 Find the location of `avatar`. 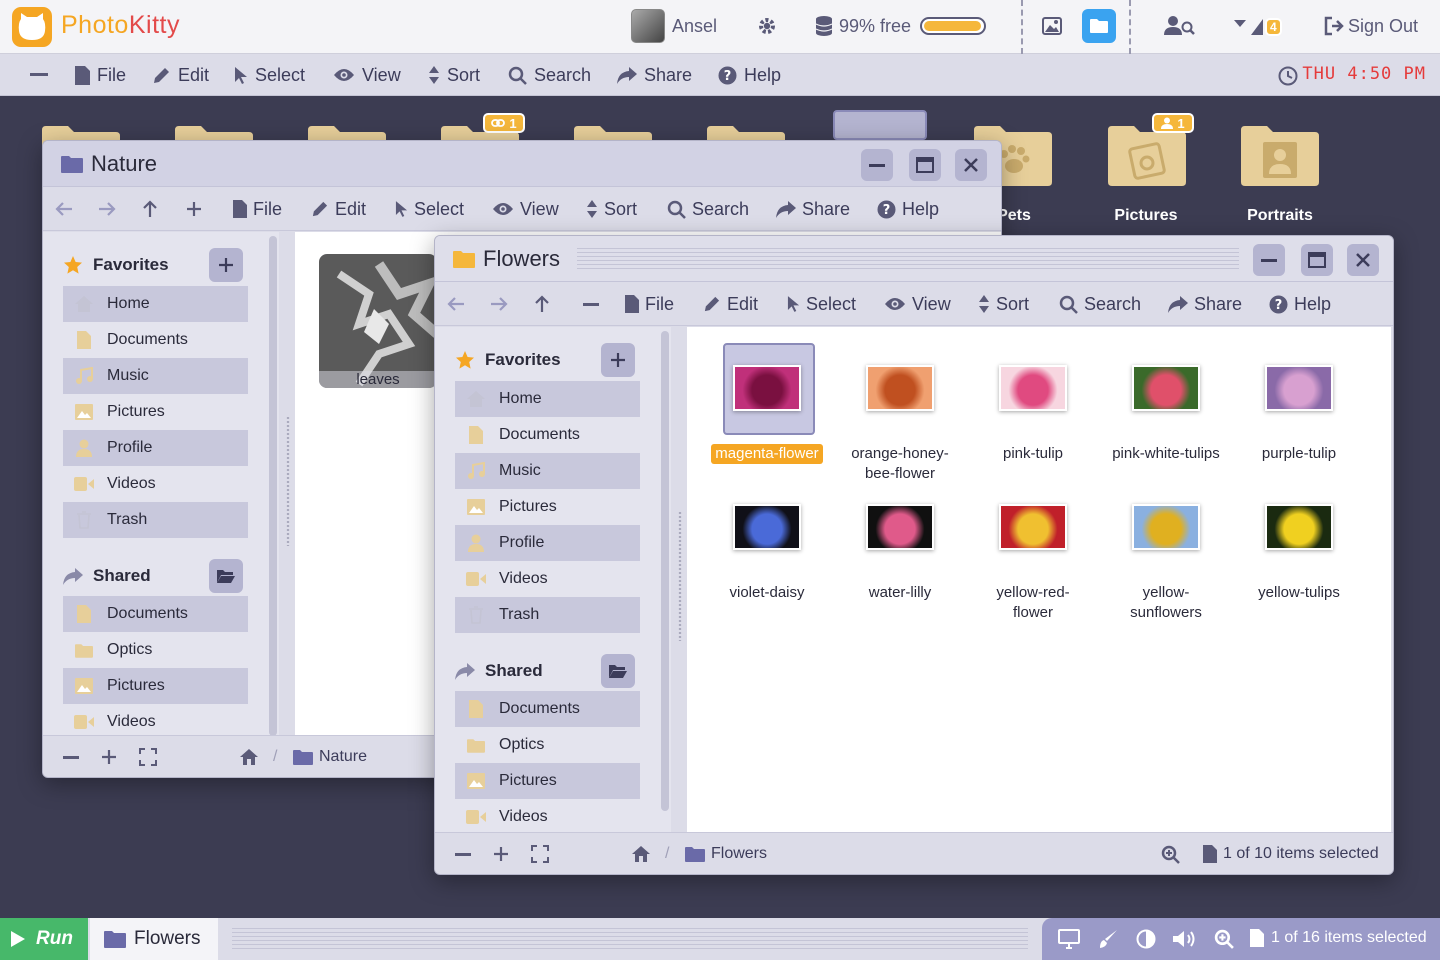

avatar is located at coordinates (648, 26).